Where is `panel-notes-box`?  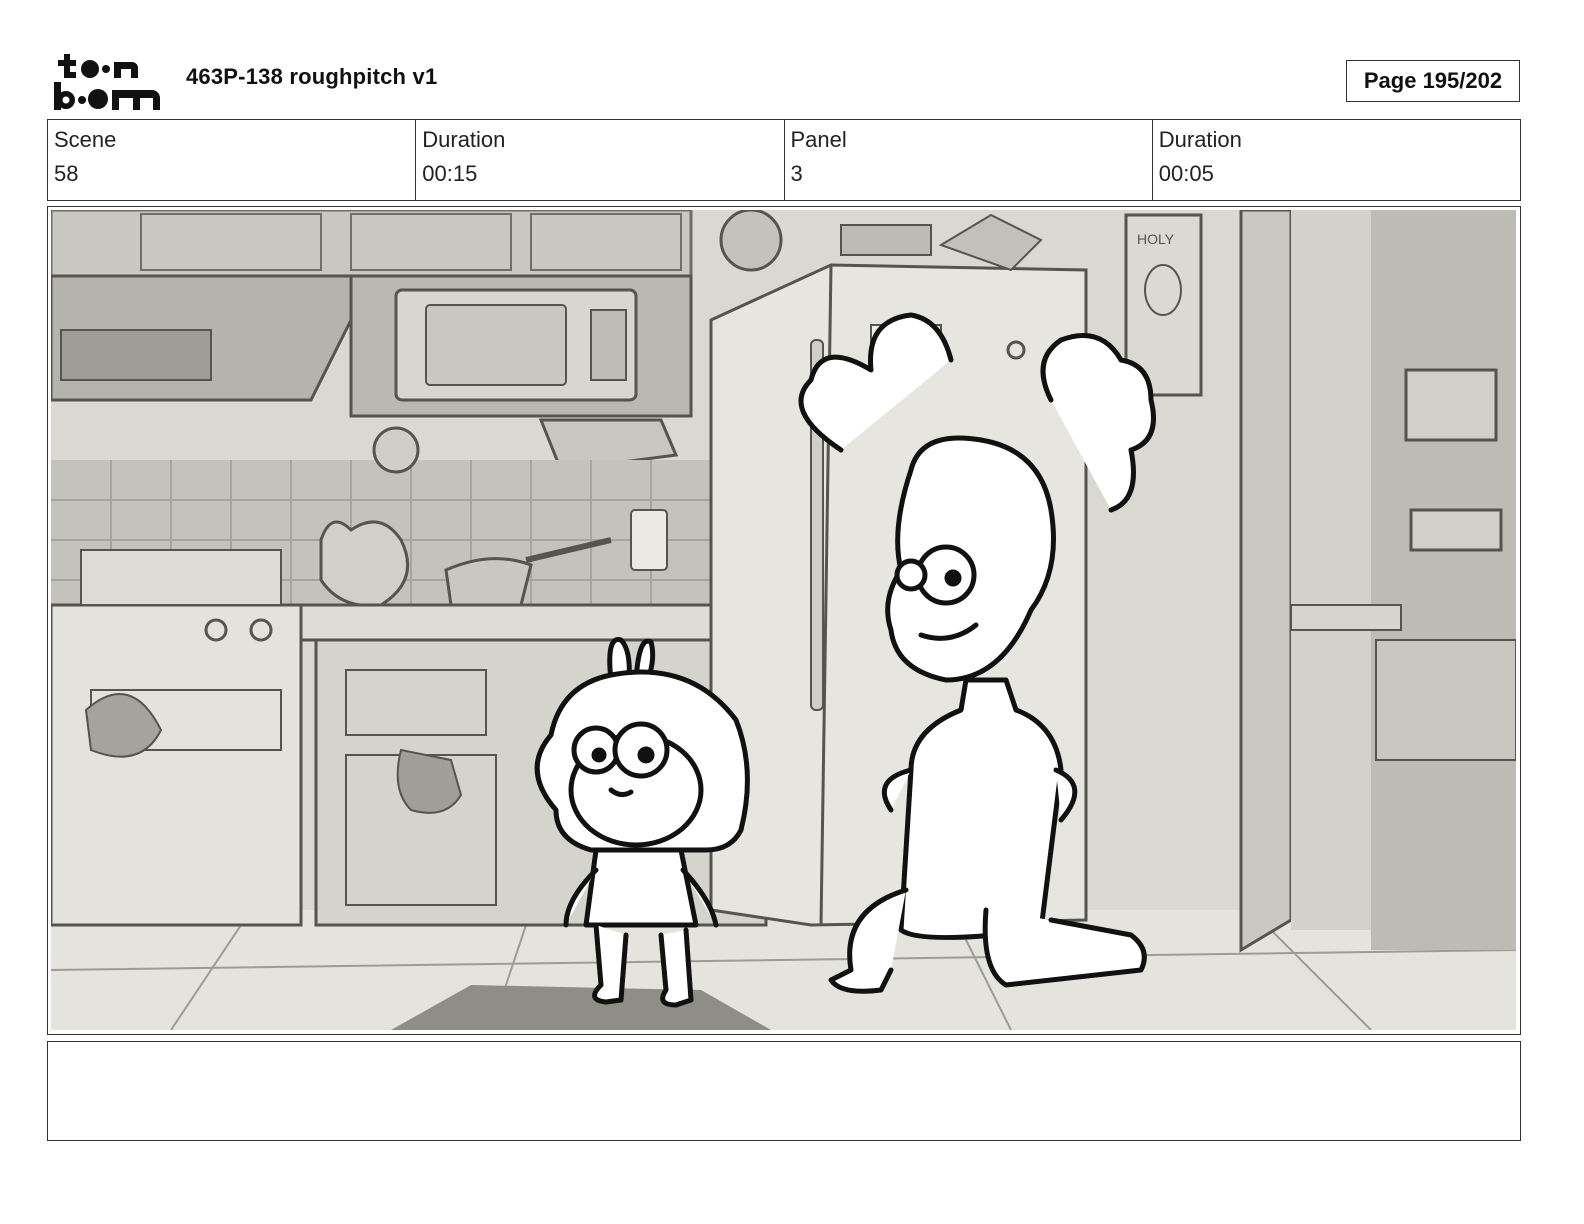 panel-notes-box is located at coordinates (784, 1091).